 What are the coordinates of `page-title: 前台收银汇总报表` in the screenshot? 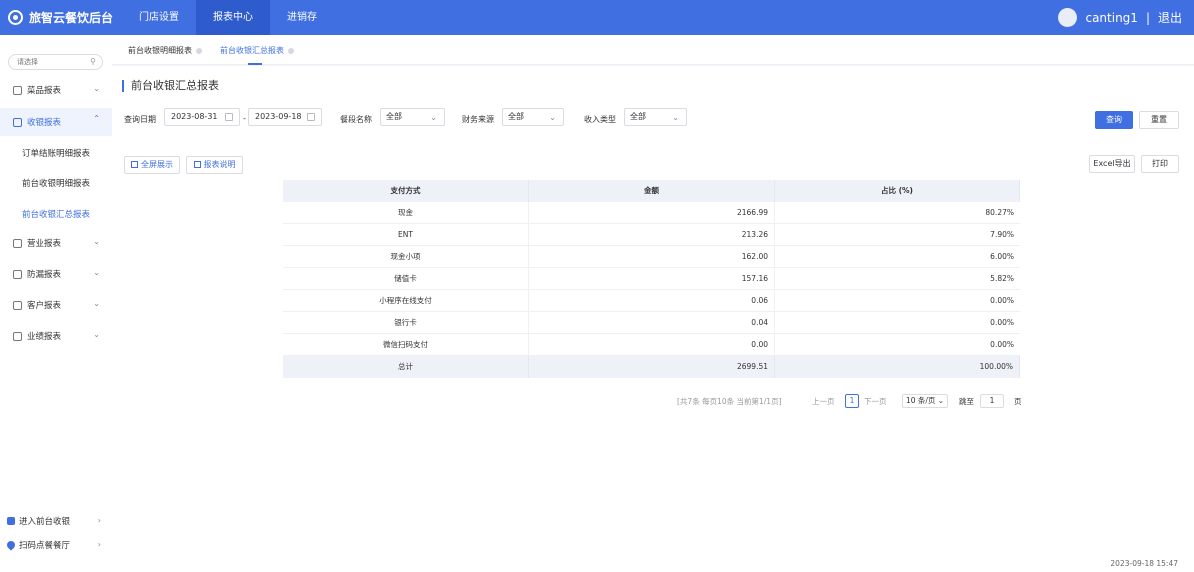 It's located at (170, 86).